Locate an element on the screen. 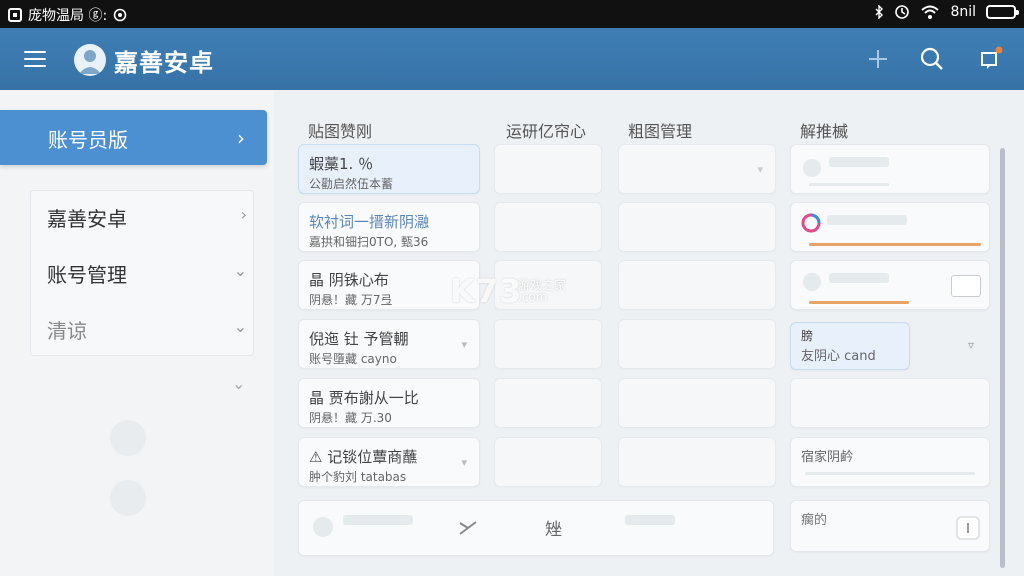  blurred-card: ▾ is located at coordinates (697, 169).